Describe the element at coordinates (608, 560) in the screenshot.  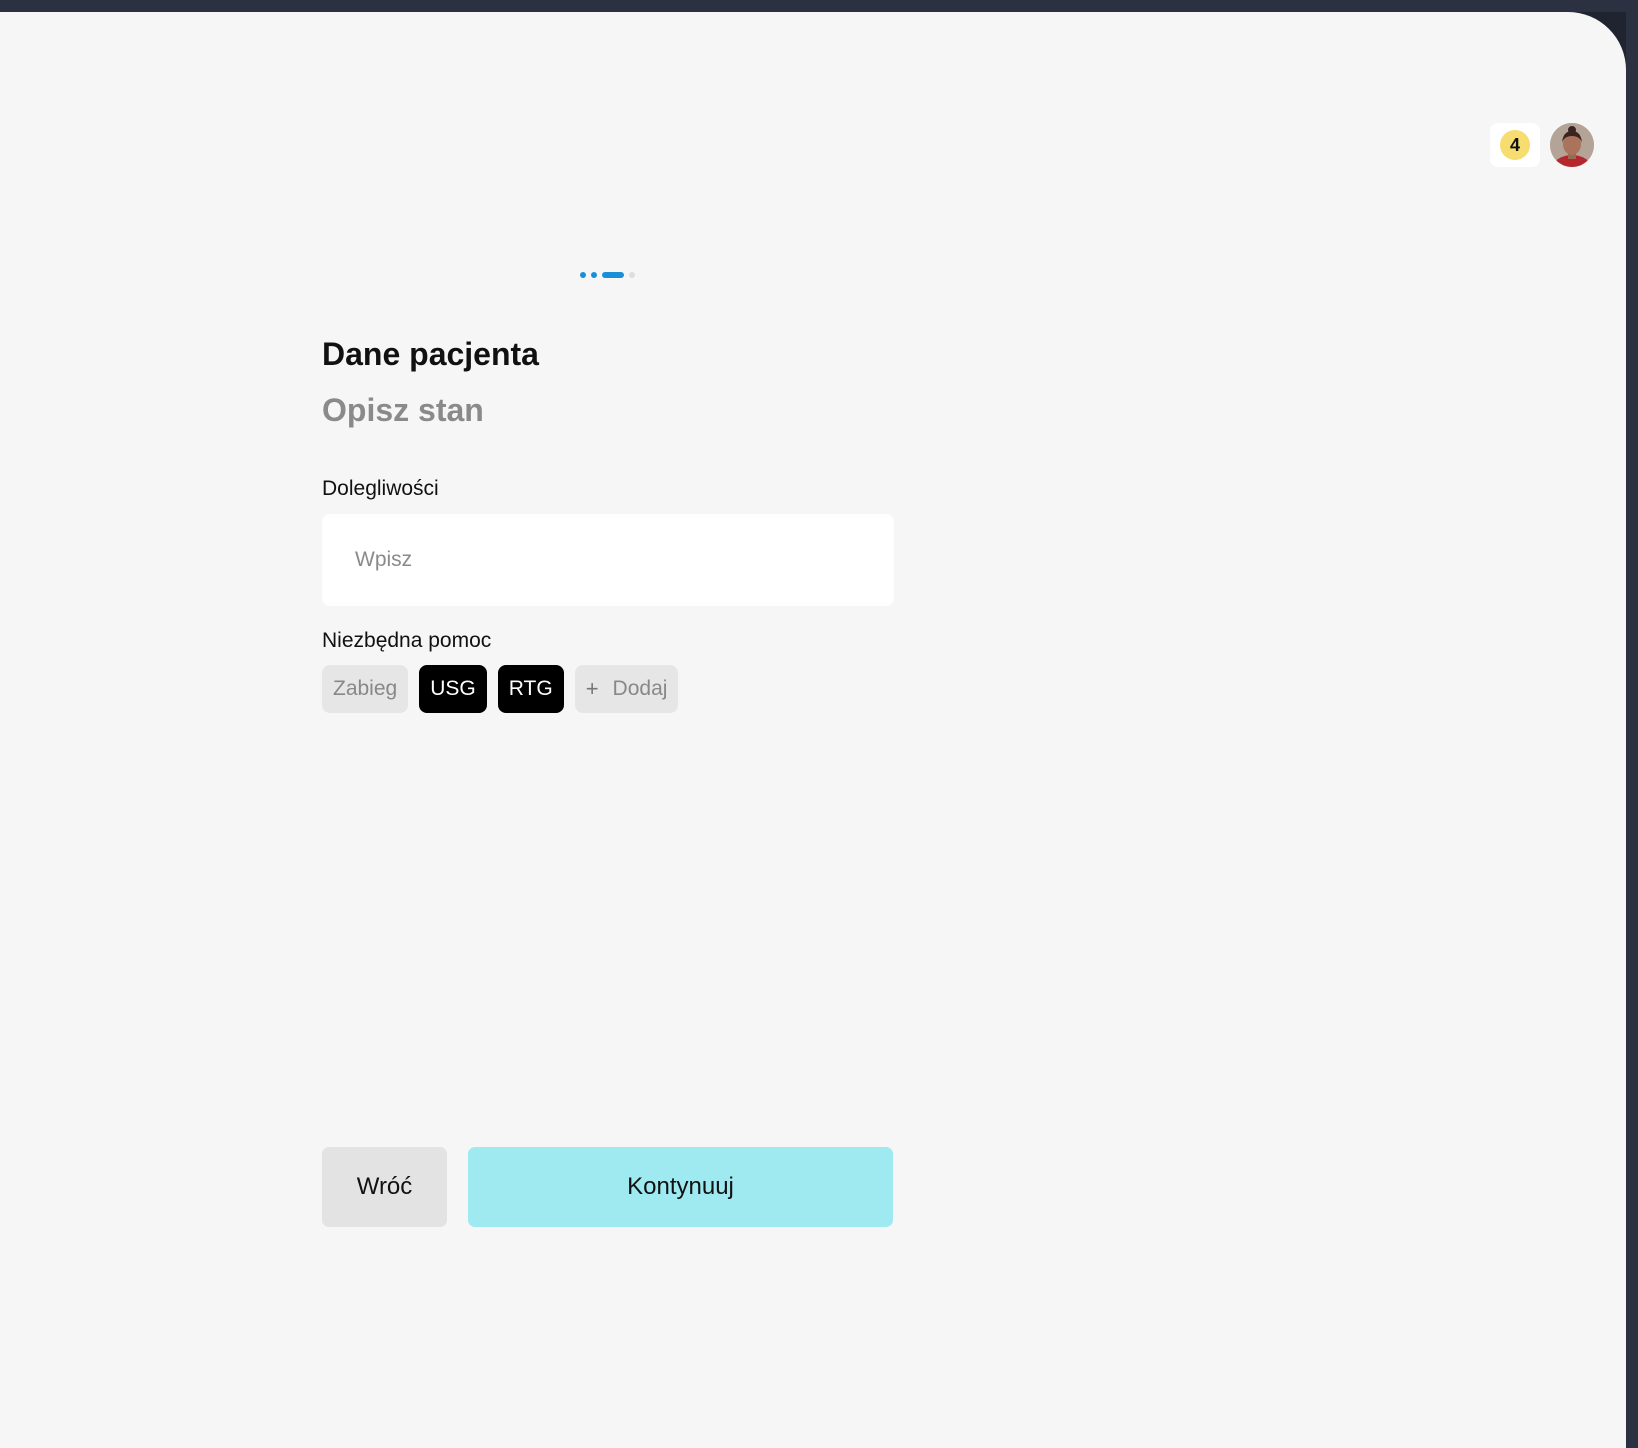
I see `complaints-input` at that location.